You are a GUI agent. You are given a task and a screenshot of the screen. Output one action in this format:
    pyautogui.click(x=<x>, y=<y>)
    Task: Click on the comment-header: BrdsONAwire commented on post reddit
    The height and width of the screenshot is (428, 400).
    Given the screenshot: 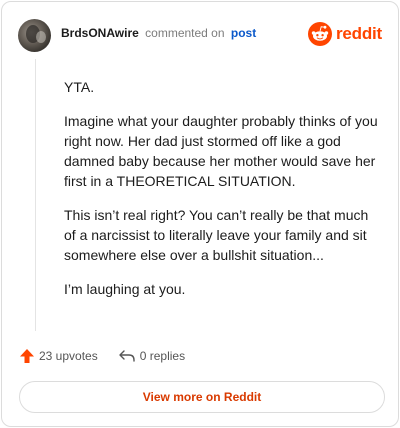 What is the action you would take?
    pyautogui.click(x=200, y=35)
    